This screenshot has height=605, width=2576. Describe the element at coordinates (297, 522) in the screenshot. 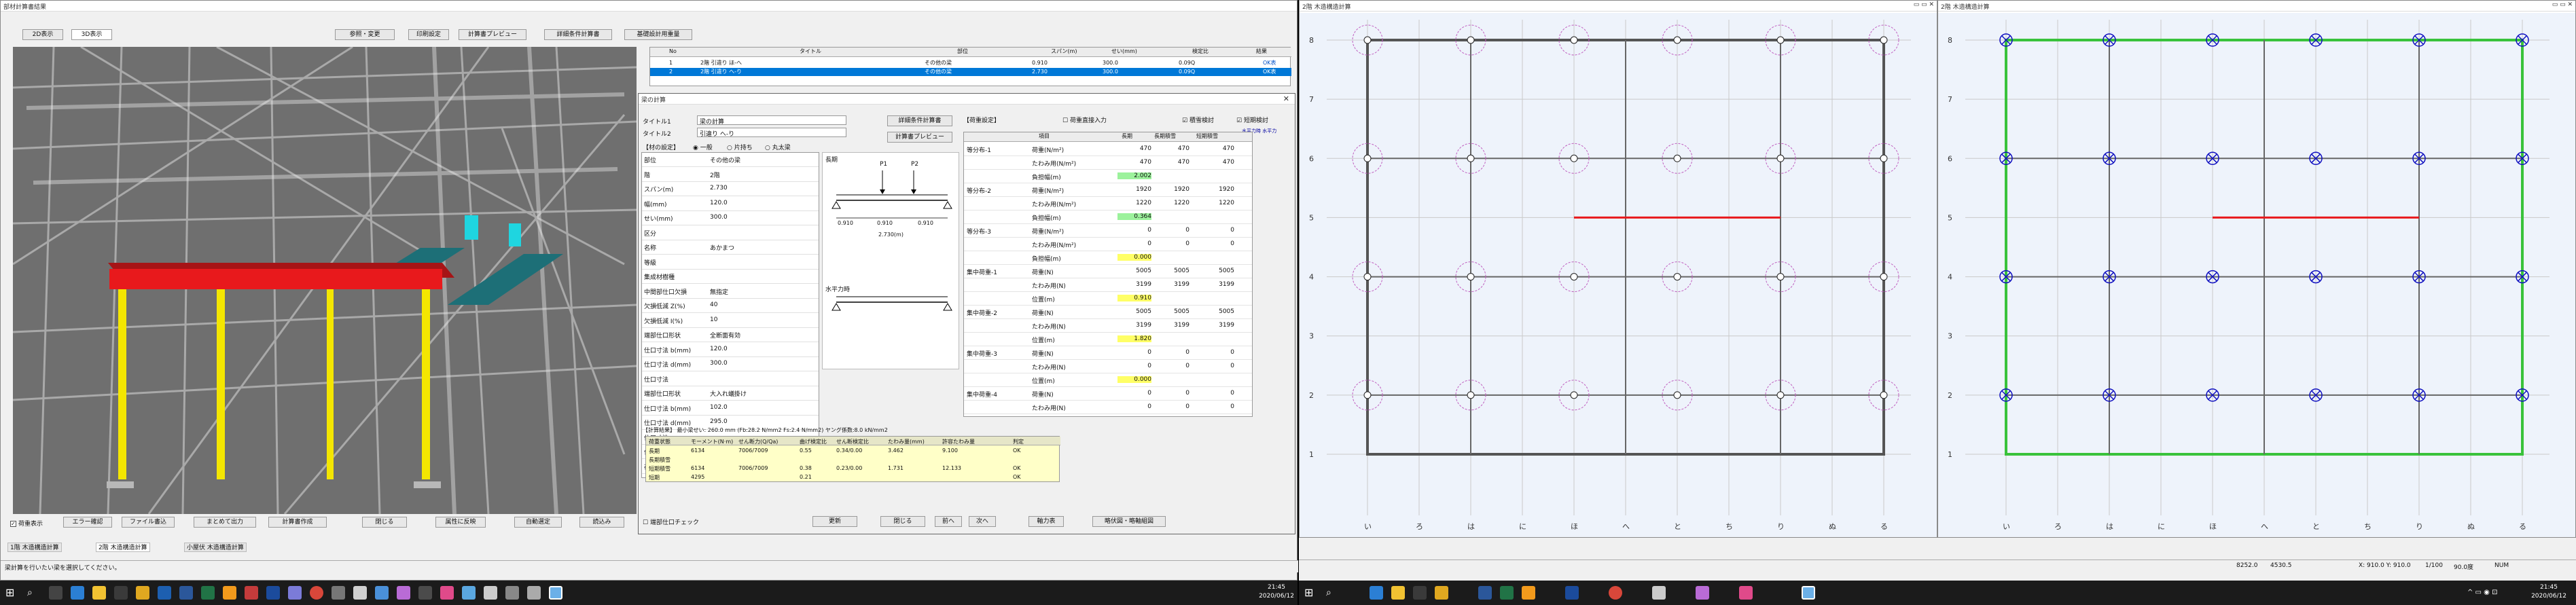

I see `report-create-button: 計算書作成` at that location.